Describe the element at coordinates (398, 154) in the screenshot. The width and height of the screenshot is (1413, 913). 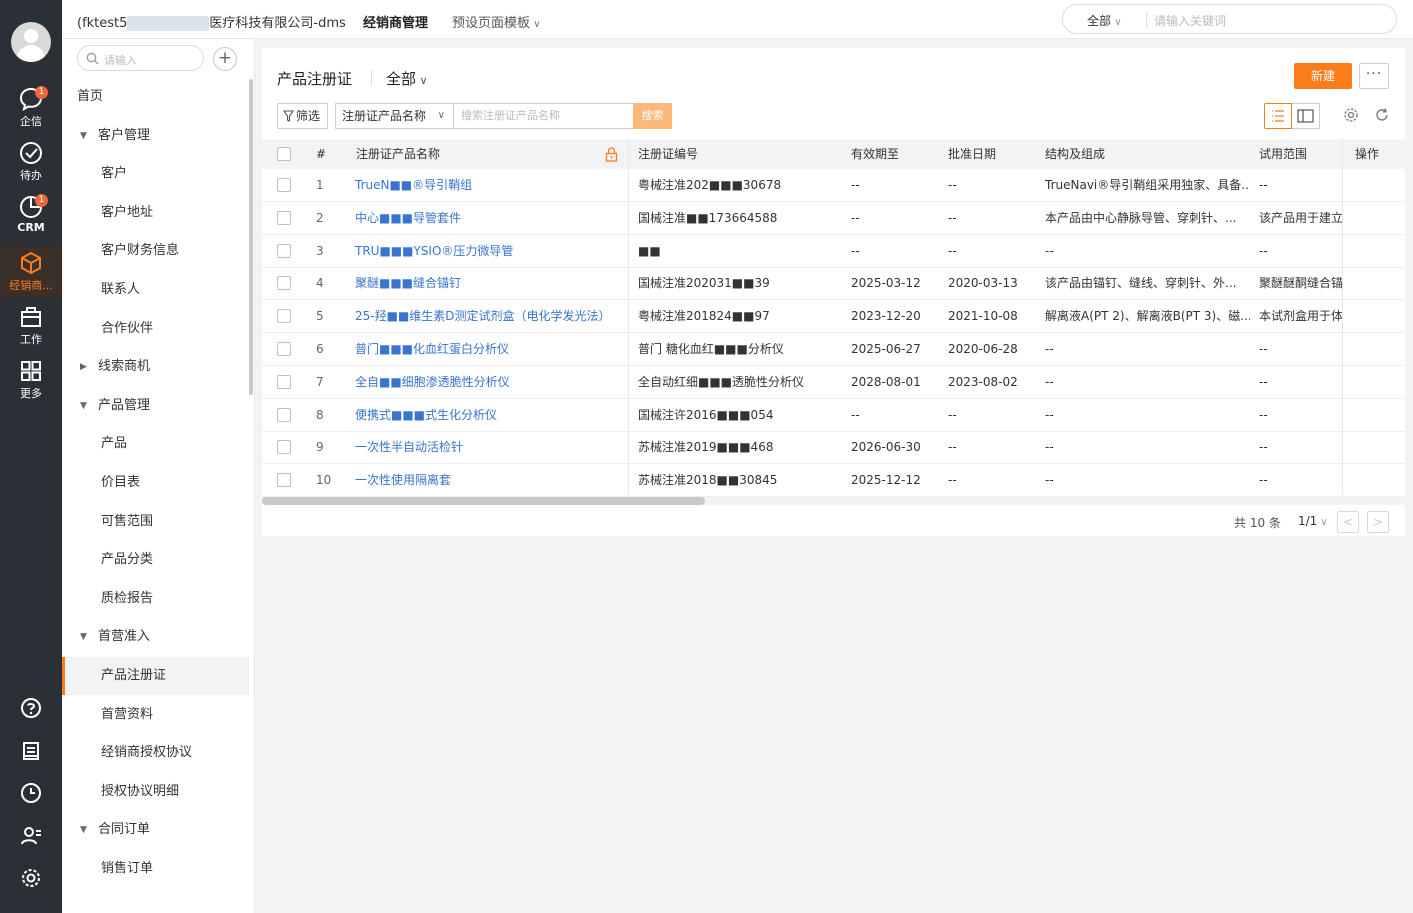
I see `column-header-name: 注册证产品名称` at that location.